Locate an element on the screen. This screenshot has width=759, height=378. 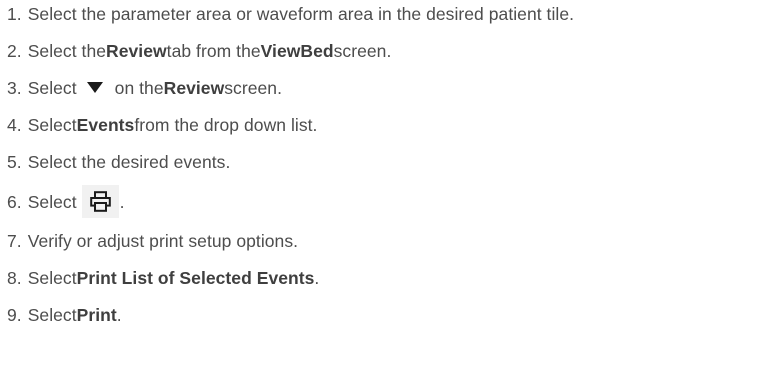
step-number: 1. is located at coordinates (14, 14).